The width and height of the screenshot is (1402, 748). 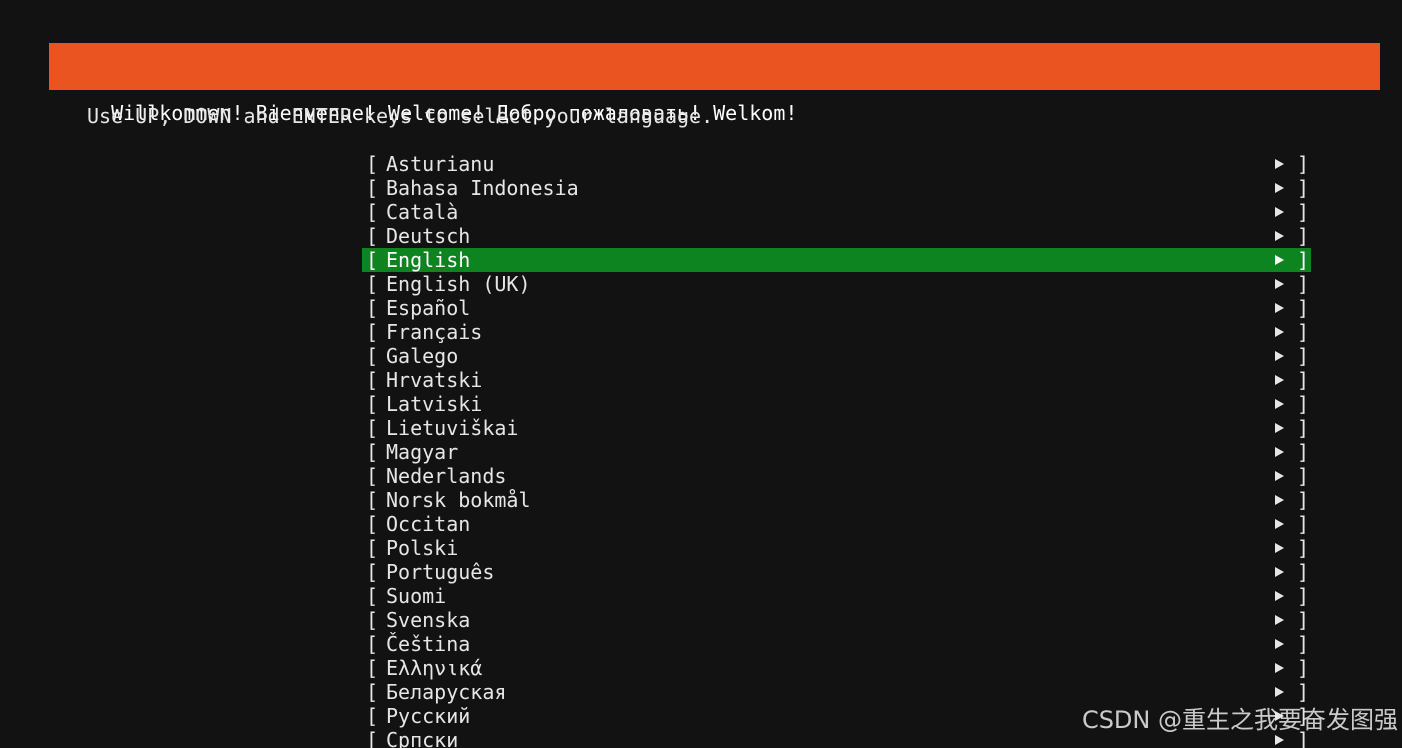 What do you see at coordinates (836, 308) in the screenshot?
I see `language-option: [Español]` at bounding box center [836, 308].